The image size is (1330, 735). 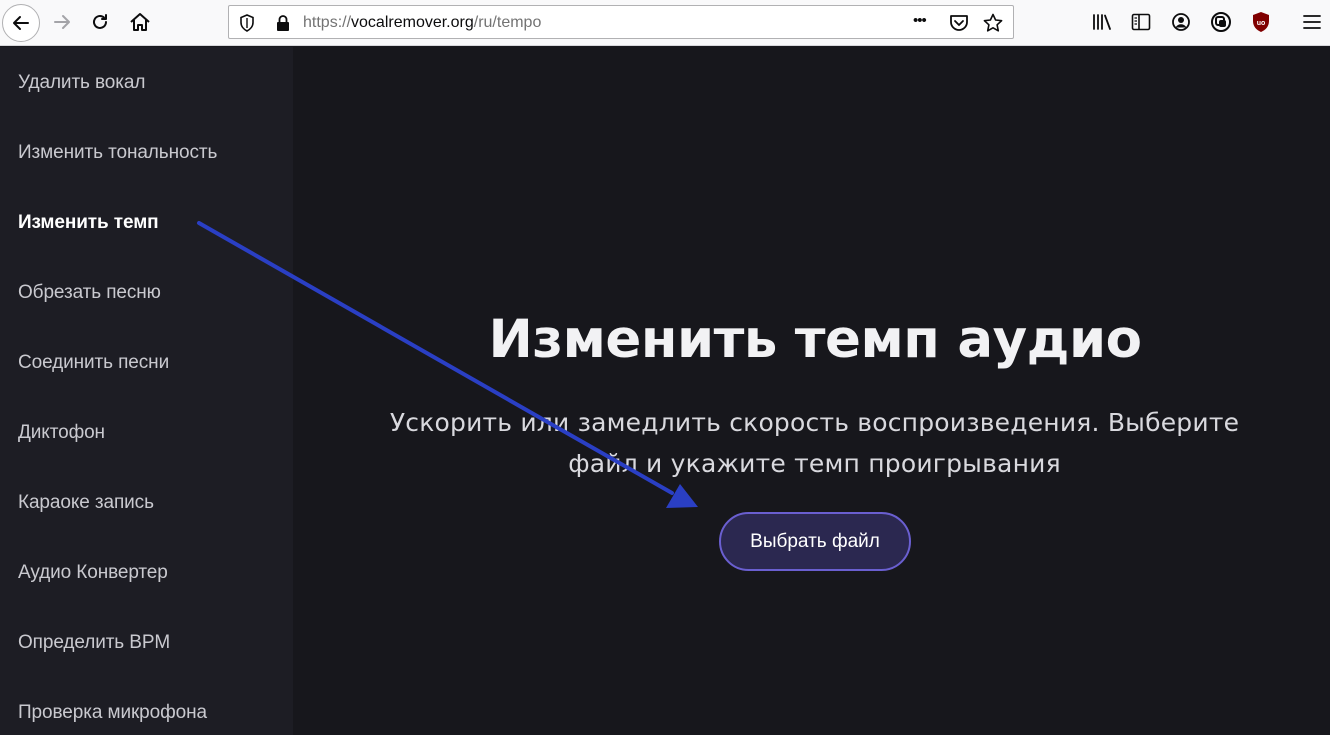 I want to click on sidebar-item-change-key: Изменить тональность, so click(x=117, y=153).